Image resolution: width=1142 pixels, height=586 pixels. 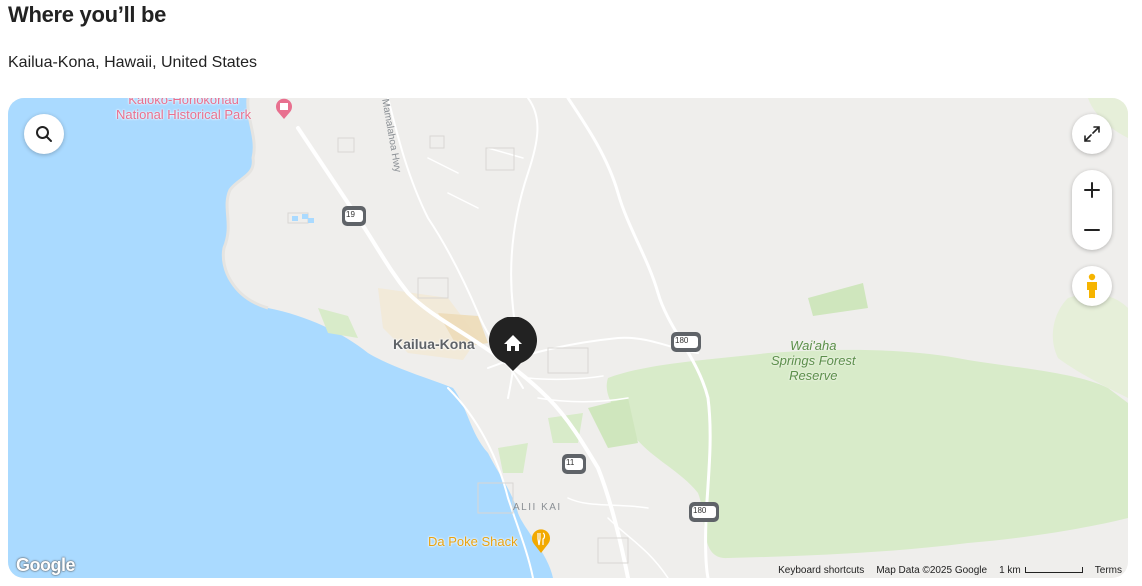 What do you see at coordinates (821, 570) in the screenshot?
I see `keyboard-shortcuts-link: Keyboard shortcuts` at bounding box center [821, 570].